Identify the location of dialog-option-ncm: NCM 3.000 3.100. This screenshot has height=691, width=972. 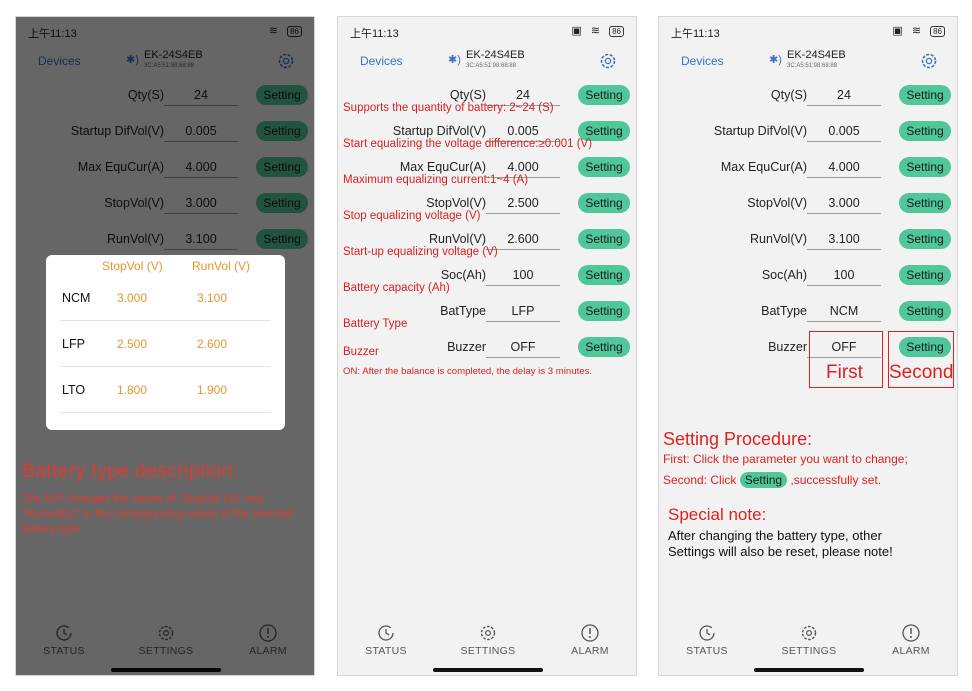
(165, 298).